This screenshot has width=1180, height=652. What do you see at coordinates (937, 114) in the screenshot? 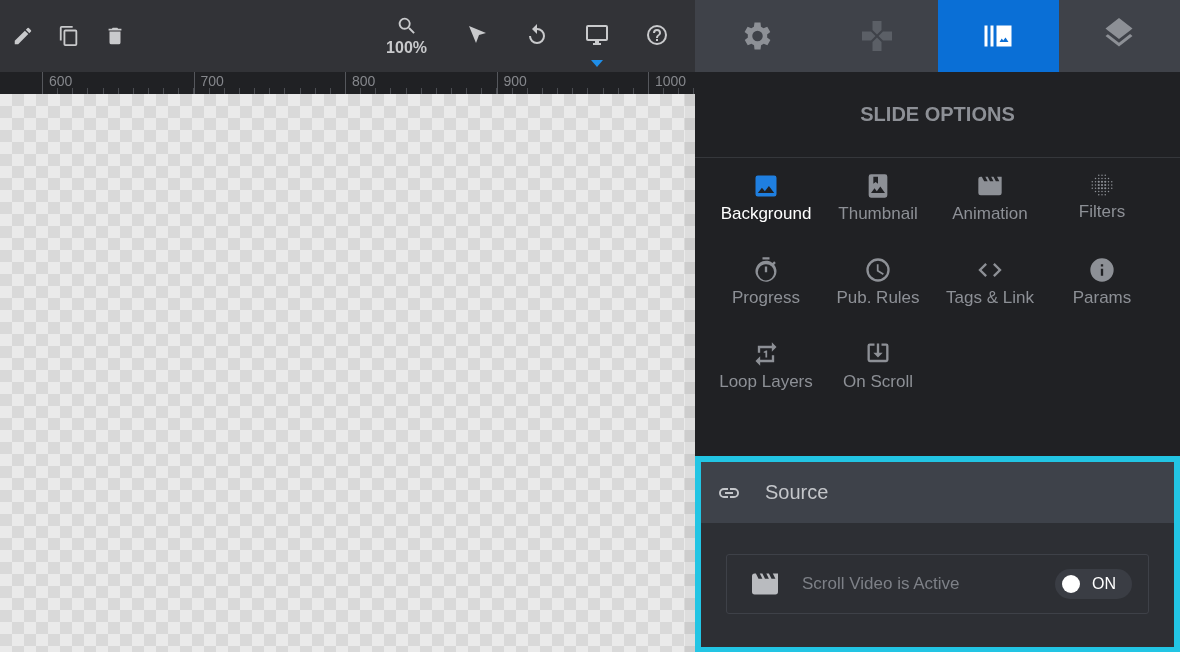
I see `panel-title: SLIDE OPTIONS` at bounding box center [937, 114].